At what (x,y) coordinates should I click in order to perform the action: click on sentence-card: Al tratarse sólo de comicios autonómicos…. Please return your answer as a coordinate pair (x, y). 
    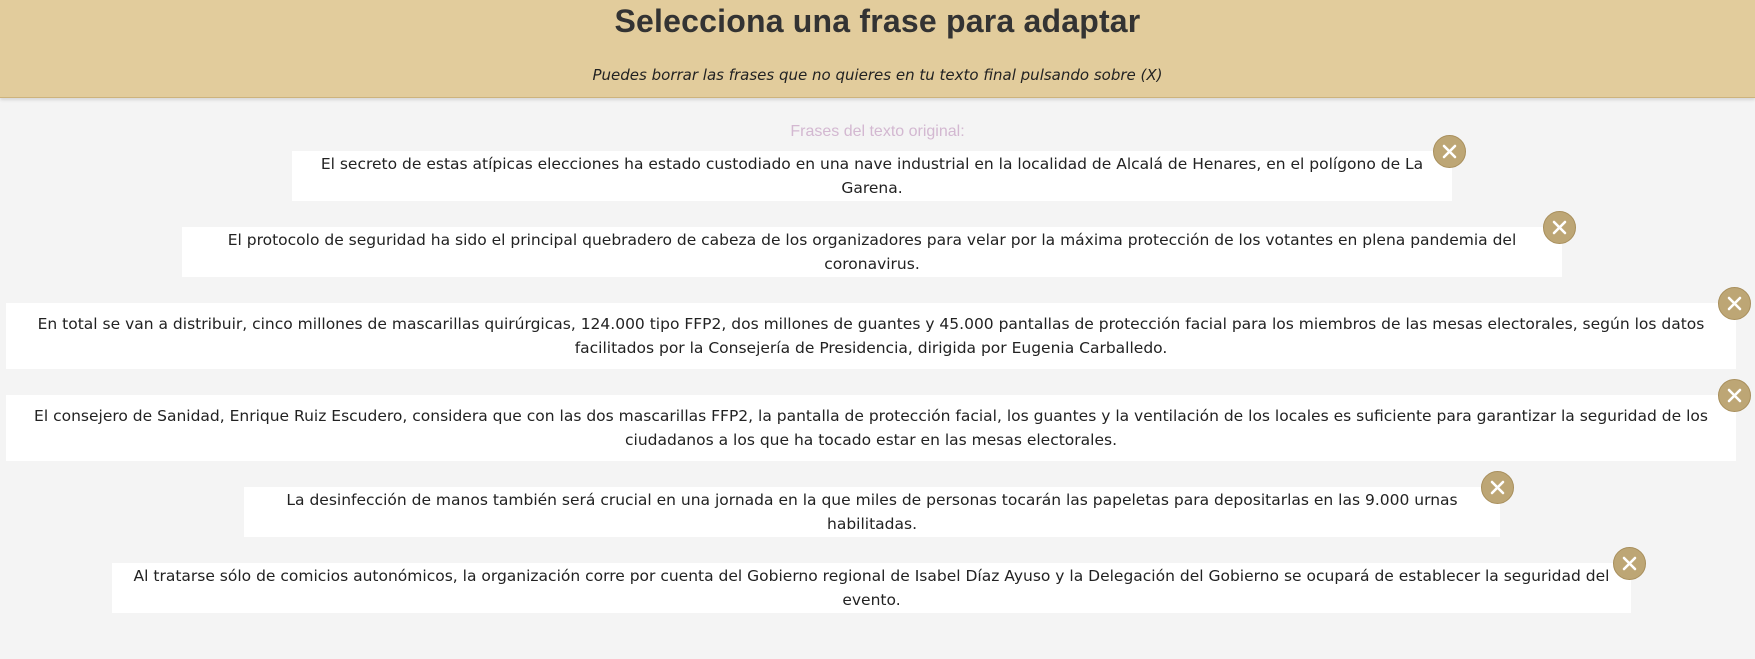
    Looking at the image, I should click on (871, 588).